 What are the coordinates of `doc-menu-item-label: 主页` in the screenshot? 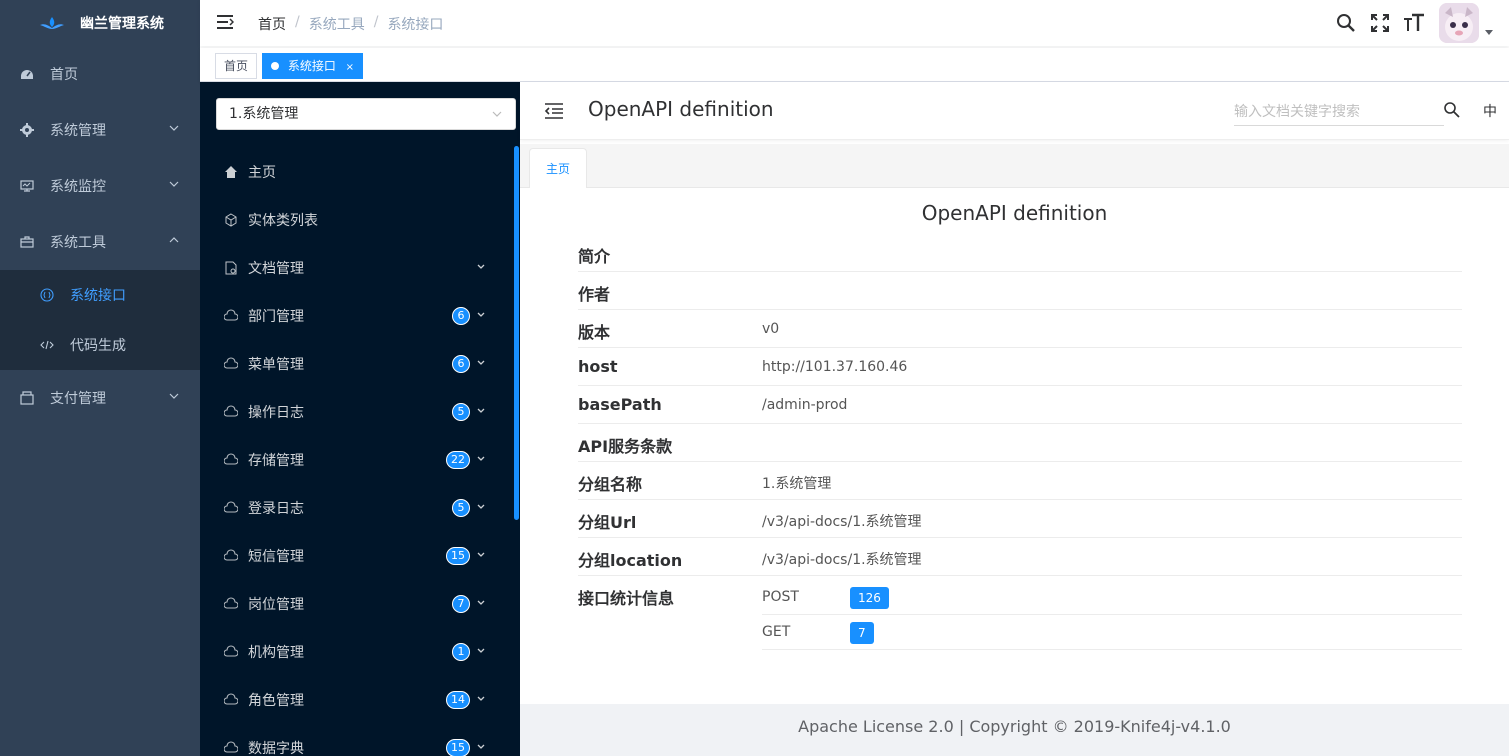 It's located at (262, 173).